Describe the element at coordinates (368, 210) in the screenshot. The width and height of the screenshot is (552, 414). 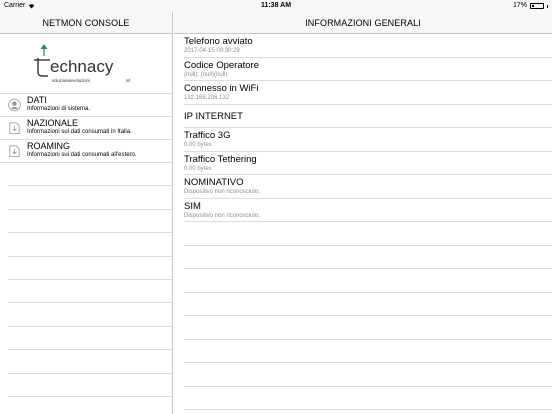
I see `info-row-sim: SIM Dispositivo non riconosciuto.` at that location.